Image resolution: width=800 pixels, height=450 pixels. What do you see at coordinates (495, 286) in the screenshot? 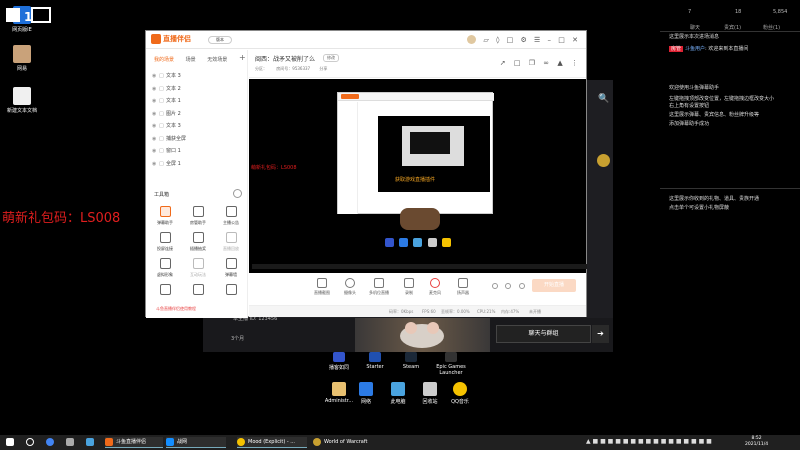
I see `video-icon` at bounding box center [495, 286].